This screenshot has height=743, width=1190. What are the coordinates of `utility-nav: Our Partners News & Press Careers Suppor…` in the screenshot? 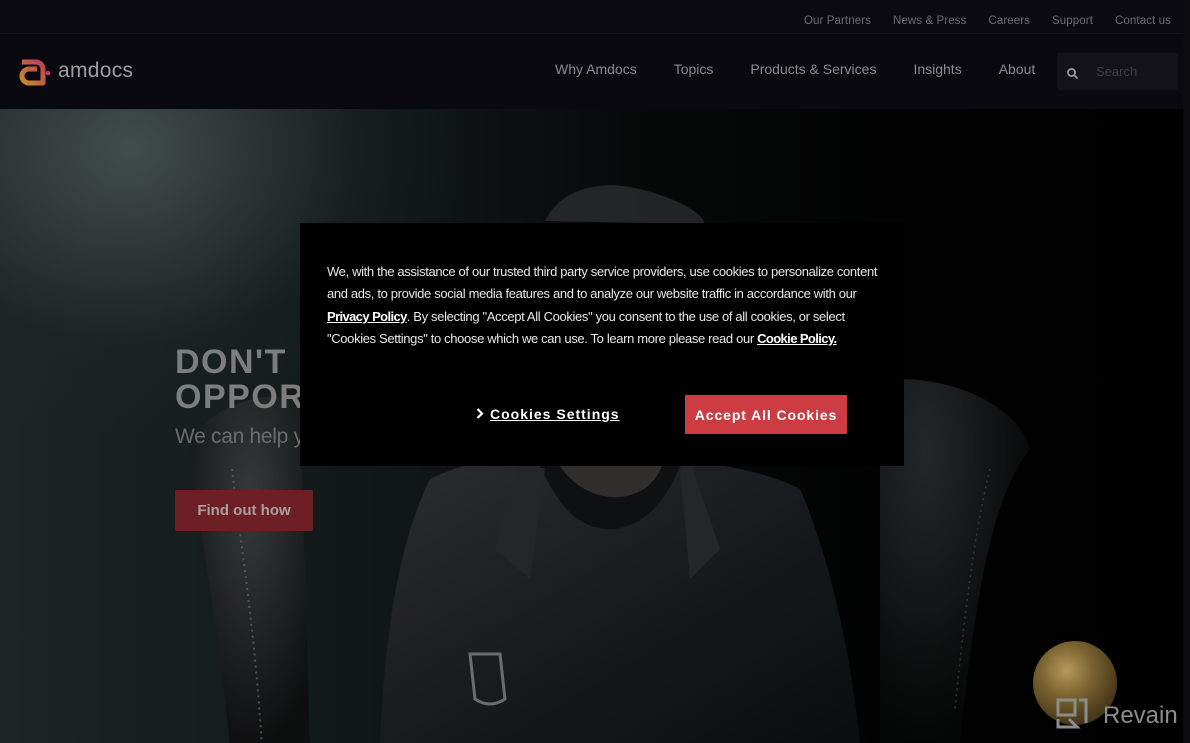 It's located at (987, 20).